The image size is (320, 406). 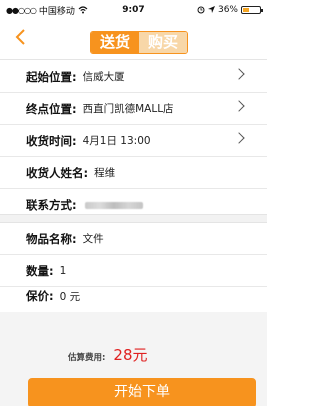 I want to click on item-name-row: 物品名称: 文件, so click(x=133, y=239).